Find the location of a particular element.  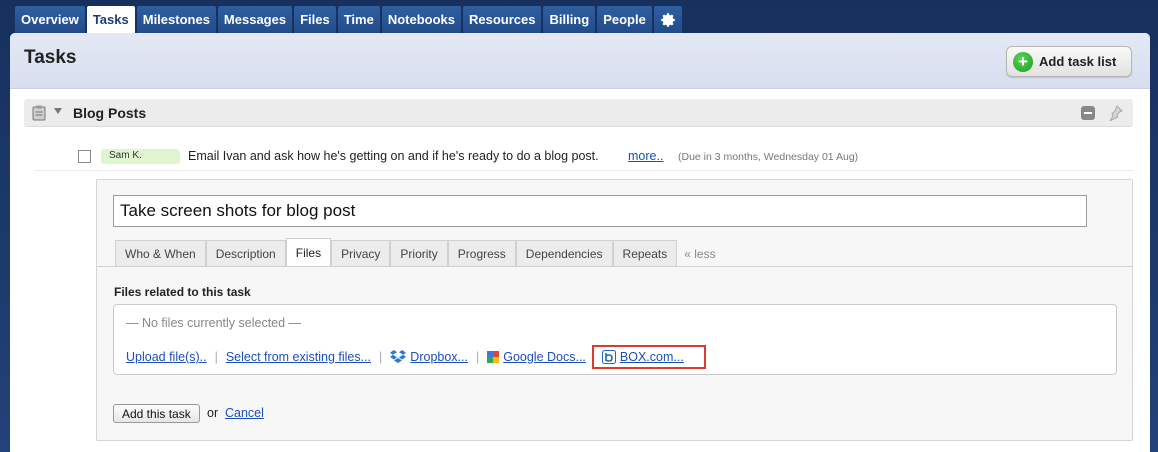

plus-icon: + is located at coordinates (1023, 61).